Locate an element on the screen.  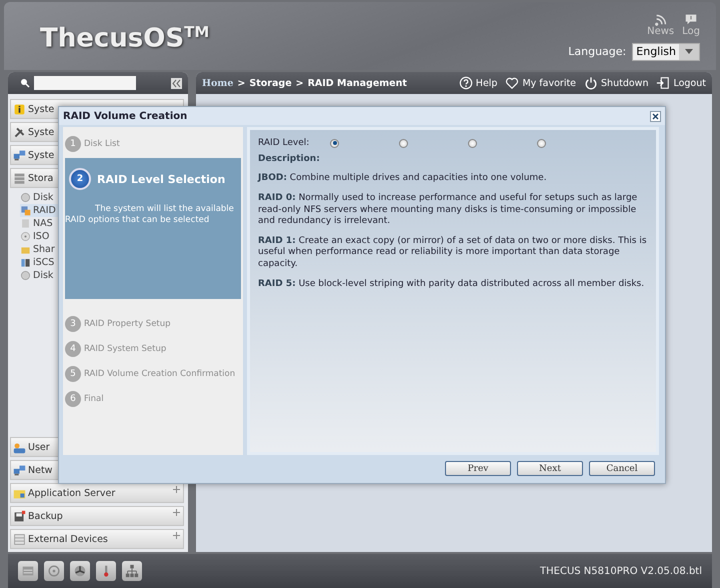
raid-level-label: RAID Level: is located at coordinates (284, 143).